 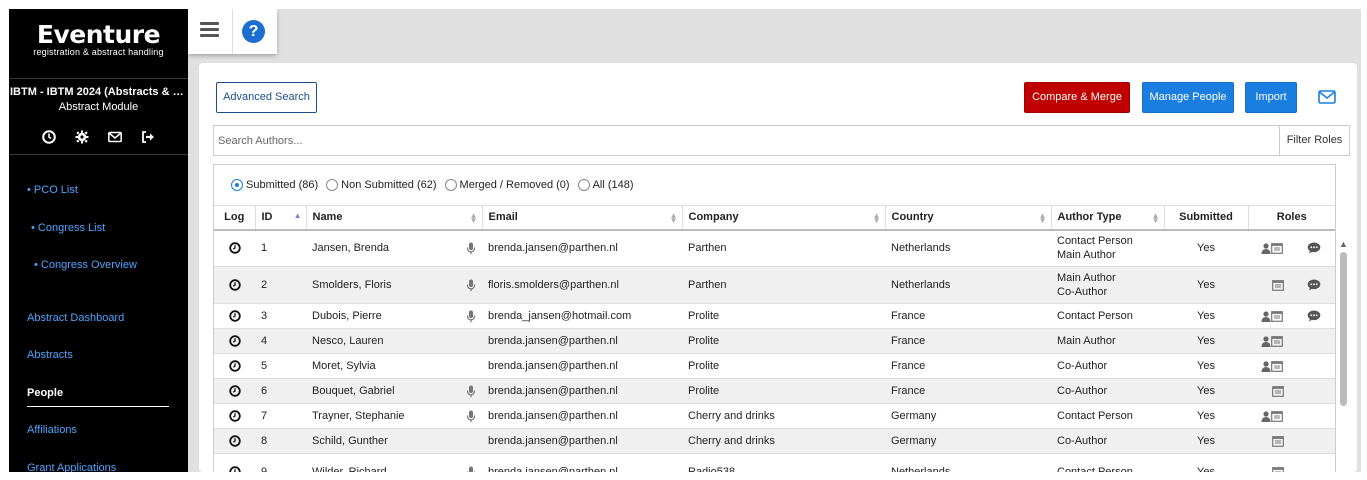 What do you see at coordinates (582, 218) in the screenshot?
I see `column-header-email: Email ▲ ▼` at bounding box center [582, 218].